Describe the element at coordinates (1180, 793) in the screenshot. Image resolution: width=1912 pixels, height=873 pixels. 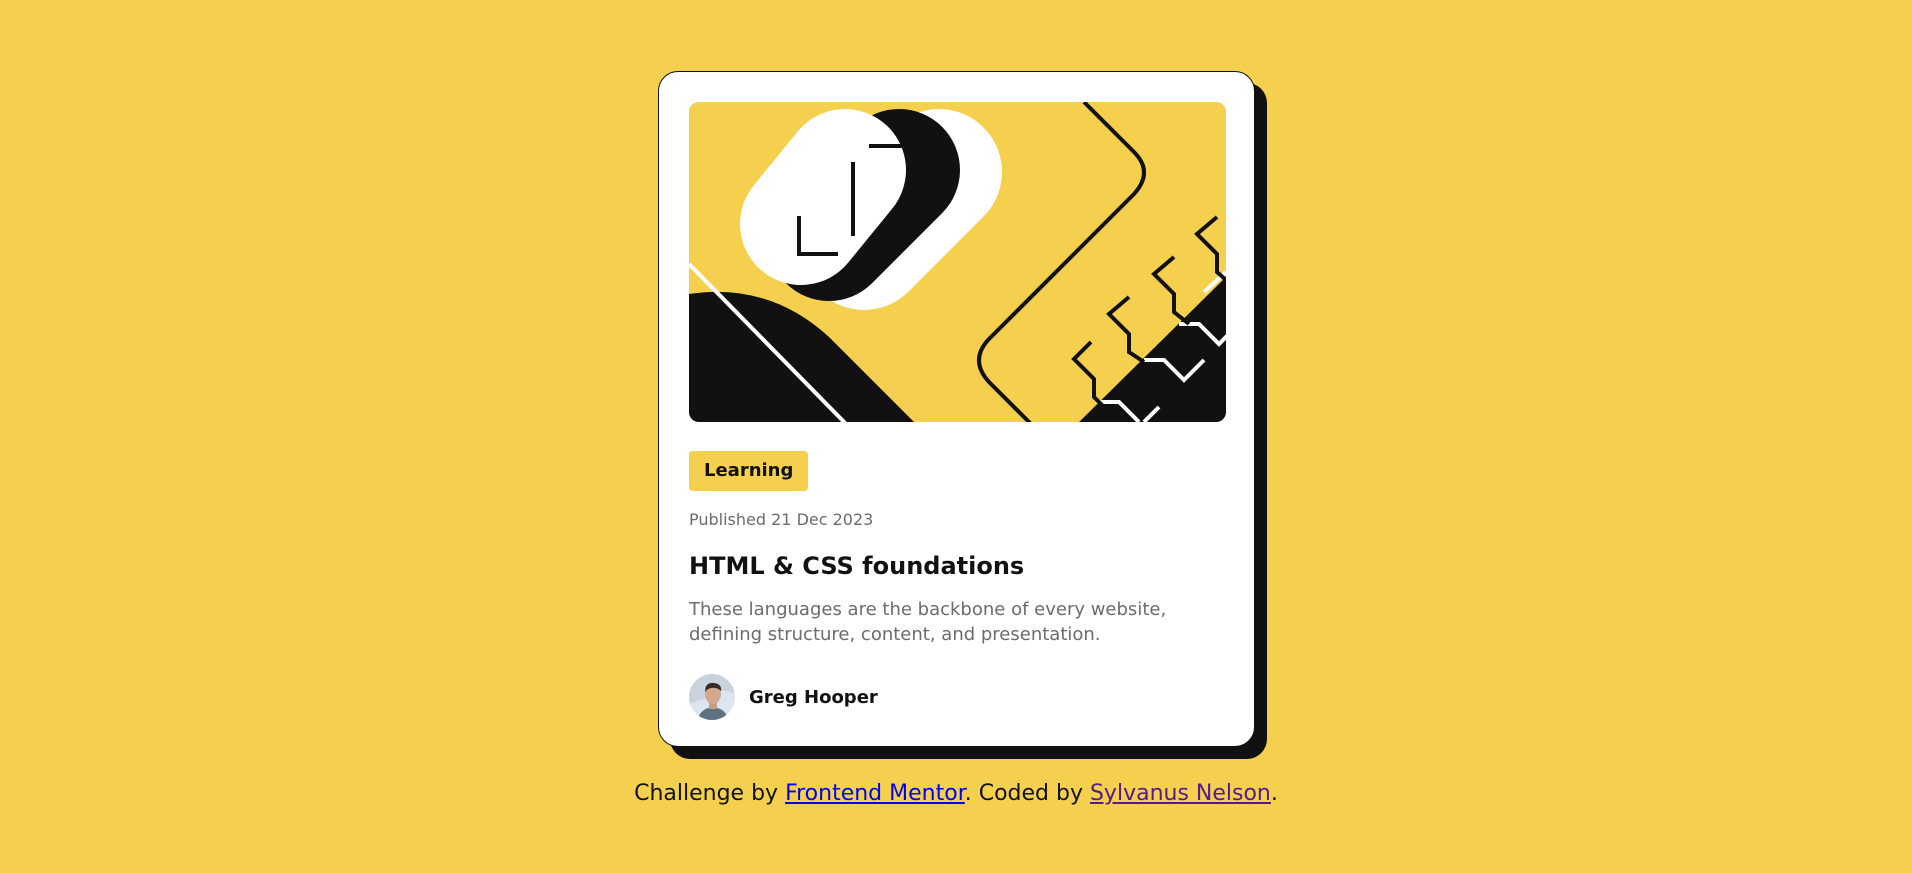
I see `author-profile-link: Sylvanus Nelson` at that location.